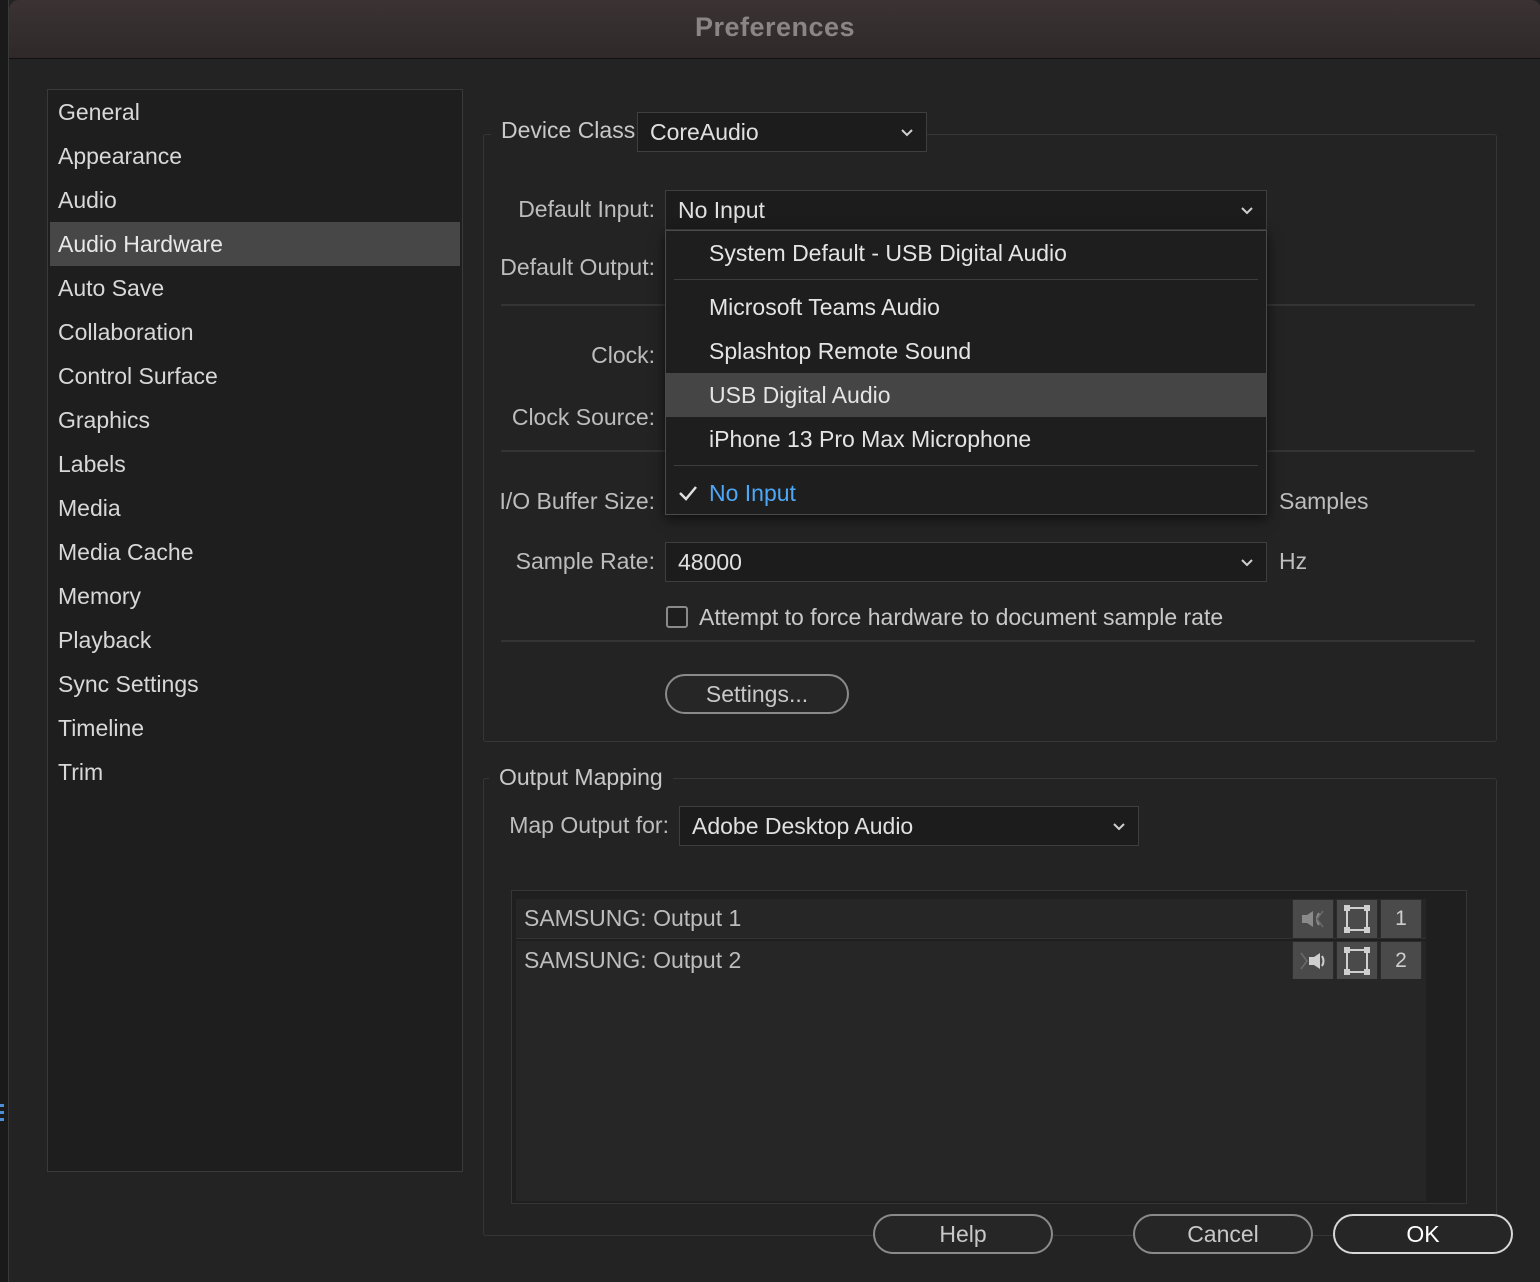 The height and width of the screenshot is (1282, 1540). I want to click on sample-rate-select: 48000, so click(966, 562).